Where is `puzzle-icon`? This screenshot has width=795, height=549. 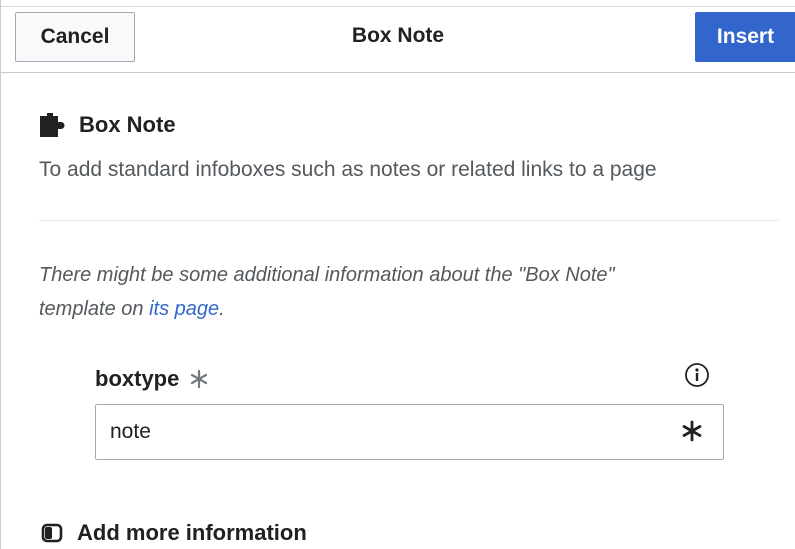
puzzle-icon is located at coordinates (52, 125).